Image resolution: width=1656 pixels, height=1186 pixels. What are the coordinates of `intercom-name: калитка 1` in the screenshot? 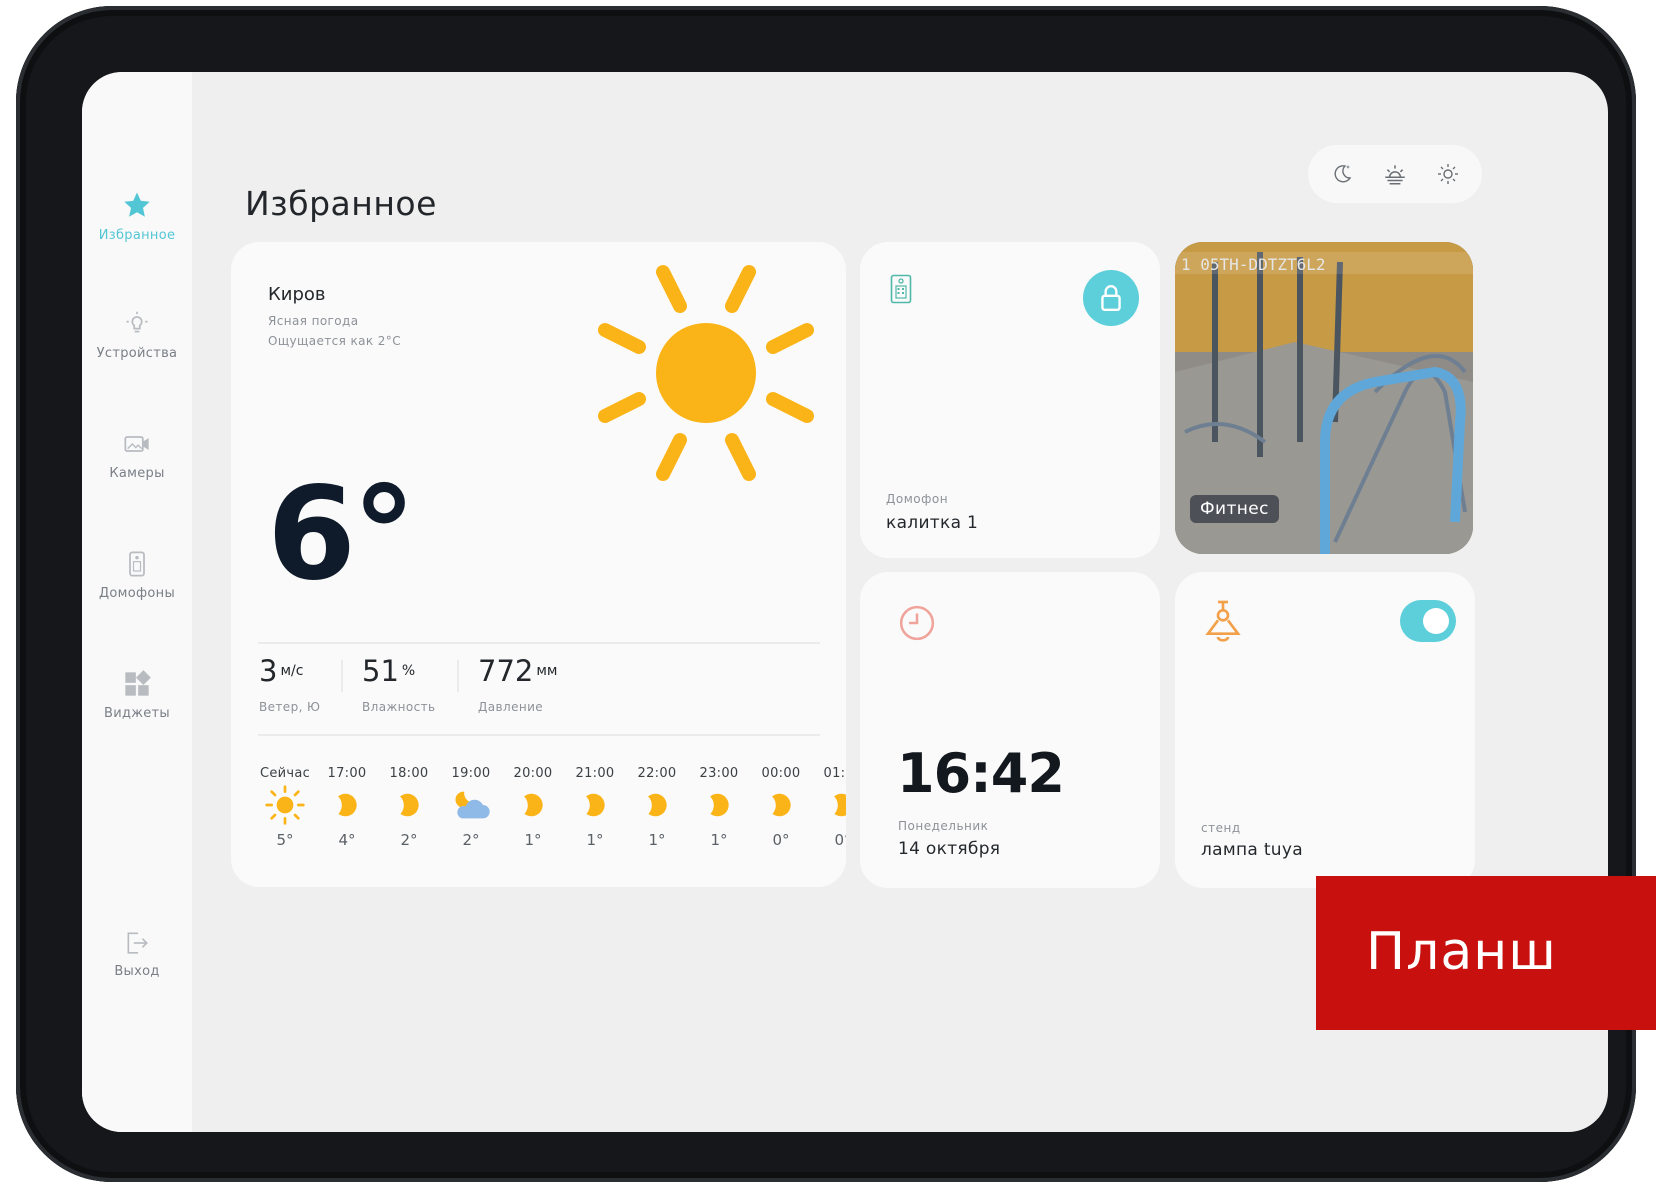 It's located at (932, 523).